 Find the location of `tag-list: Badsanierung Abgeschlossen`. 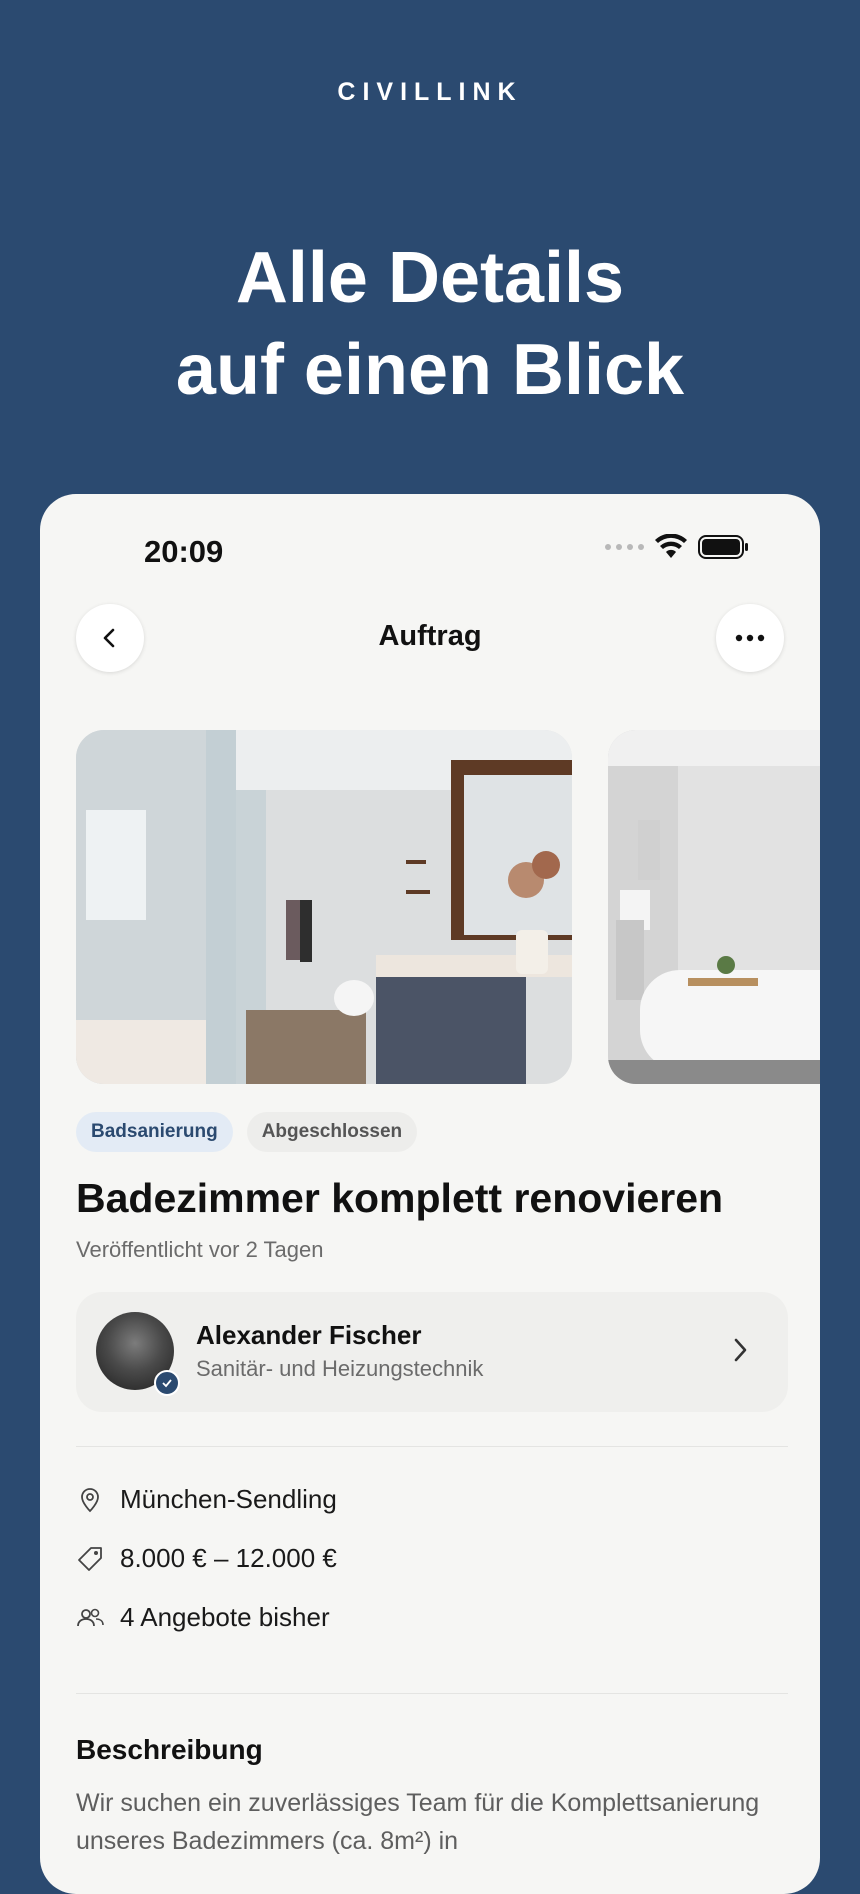

tag-list: Badsanierung Abgeschlossen is located at coordinates (247, 1132).